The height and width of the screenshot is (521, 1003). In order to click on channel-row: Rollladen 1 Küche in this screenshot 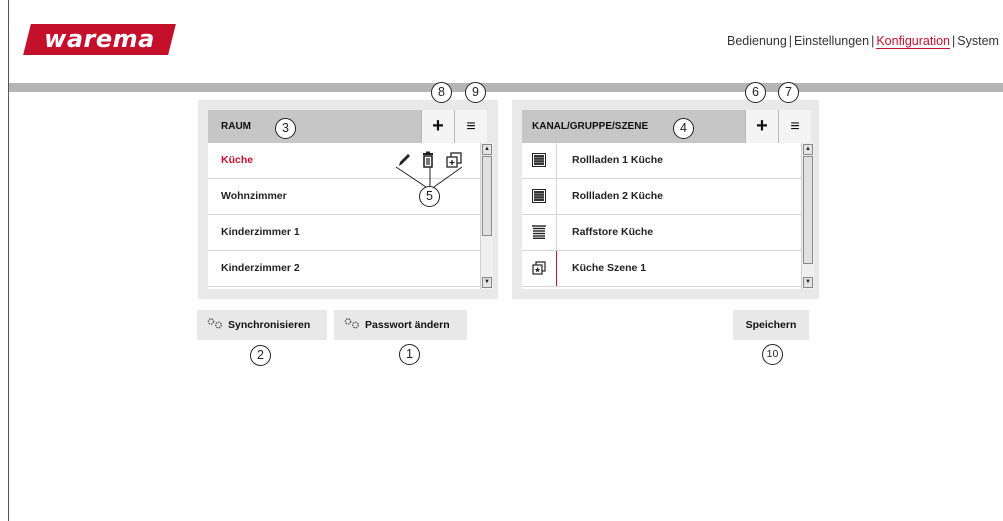, I will do `click(661, 161)`.